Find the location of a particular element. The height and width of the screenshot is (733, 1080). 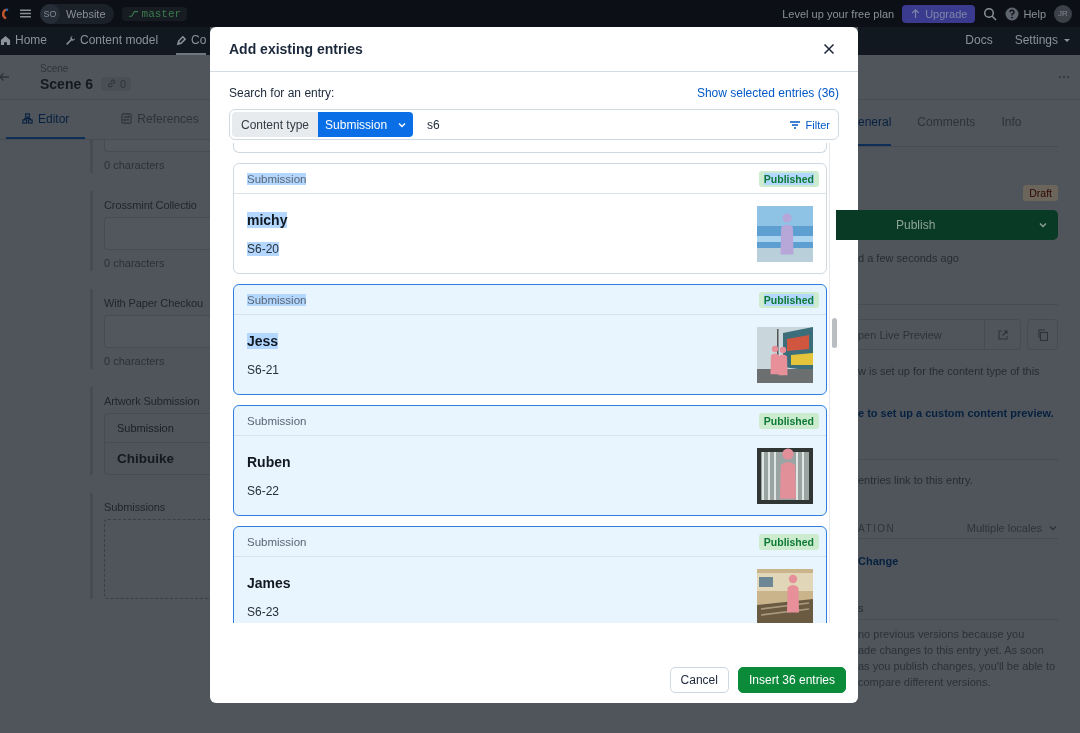

branch-icon is located at coordinates (133, 13).